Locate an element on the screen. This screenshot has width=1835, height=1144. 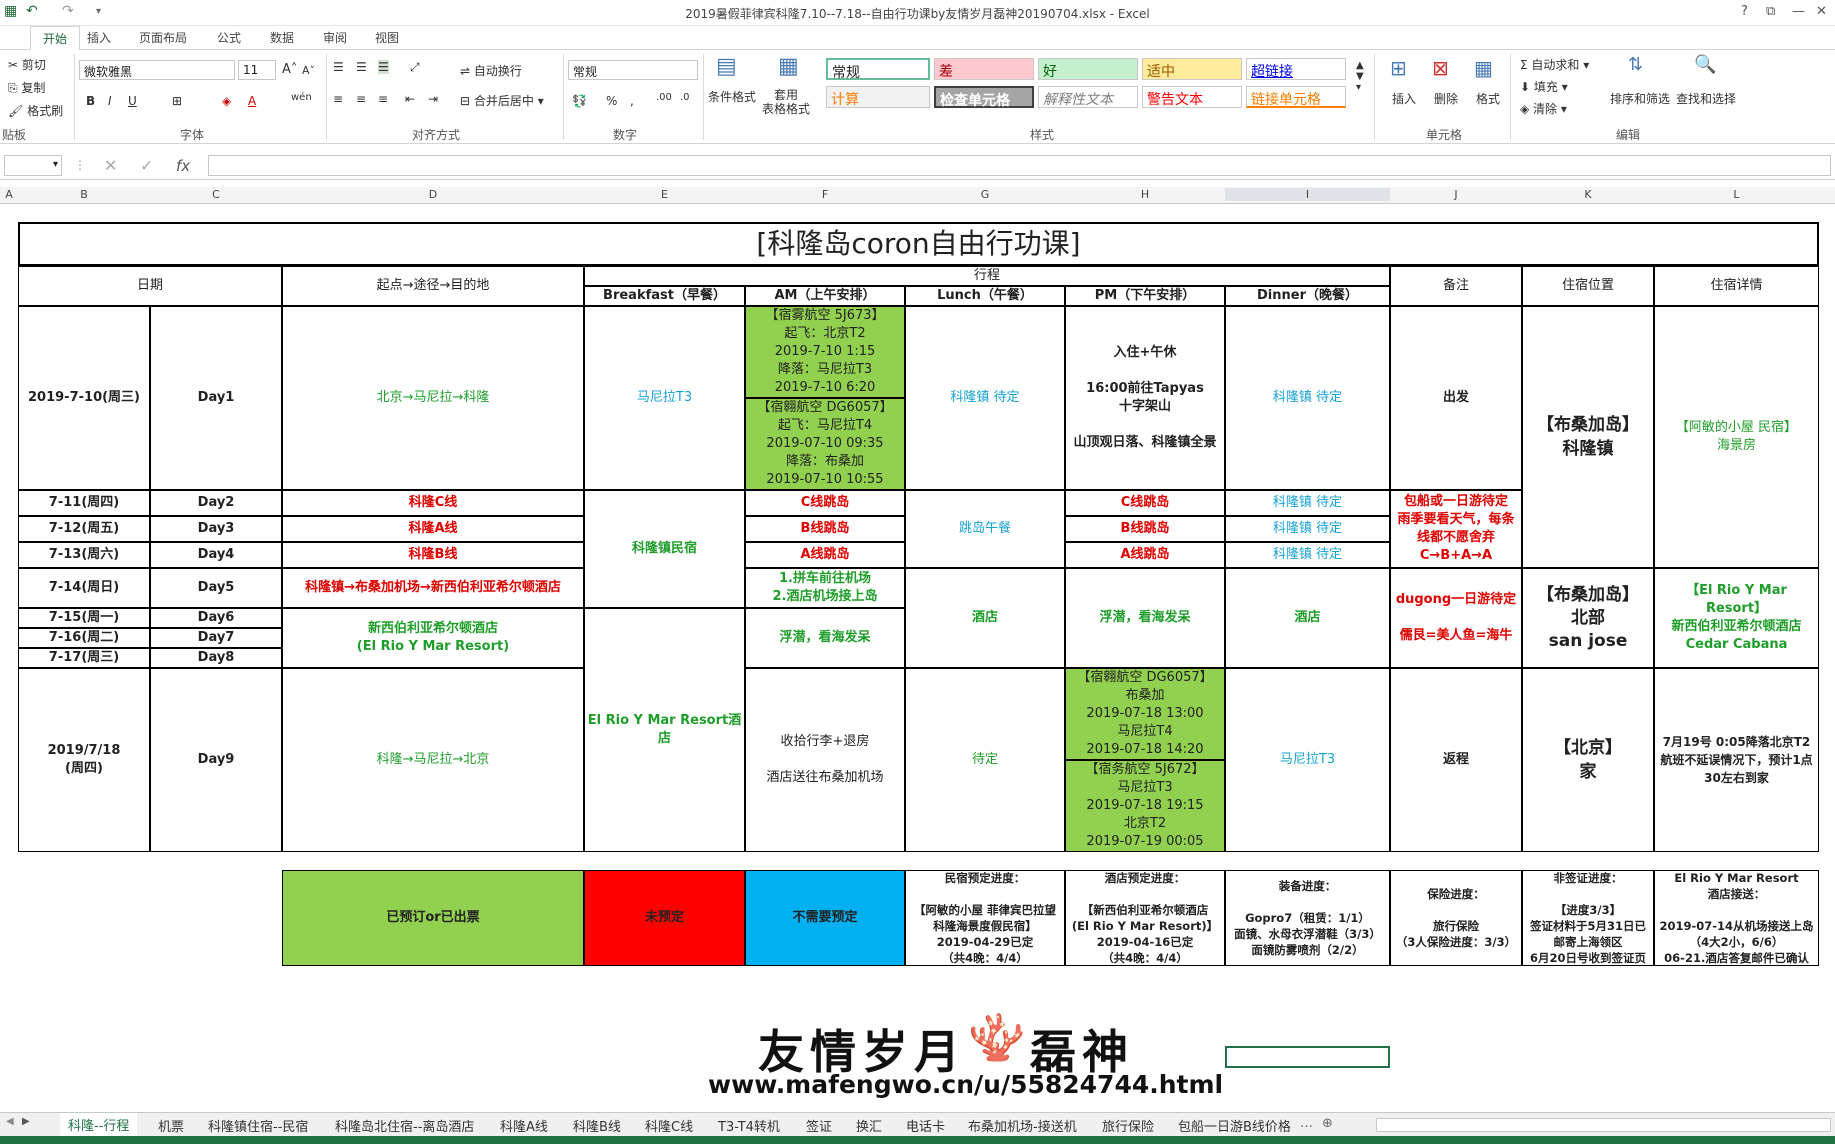
day6-date: 7-15(周一) is located at coordinates (84, 618).